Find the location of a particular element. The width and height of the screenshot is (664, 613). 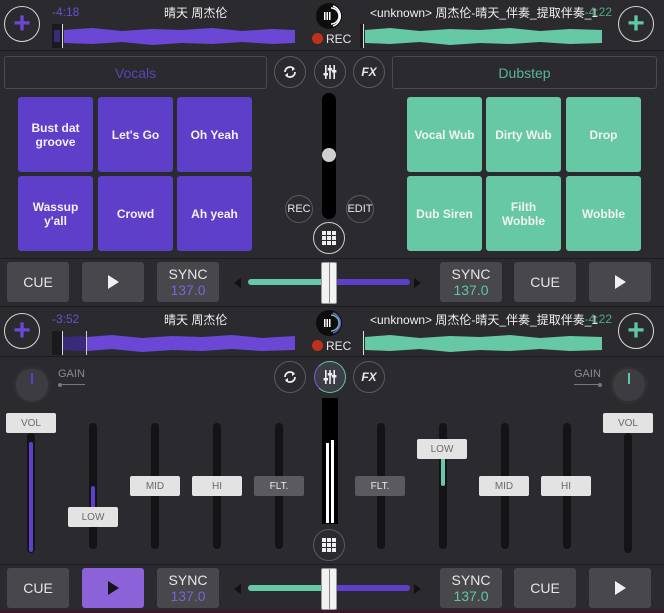

vol-fader-right-track is located at coordinates (628, 493).